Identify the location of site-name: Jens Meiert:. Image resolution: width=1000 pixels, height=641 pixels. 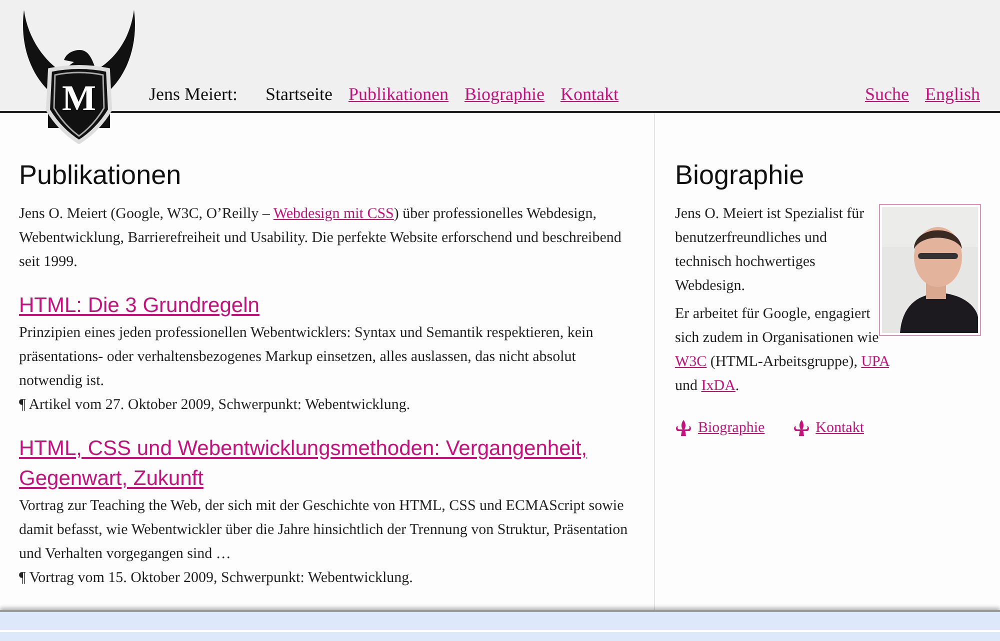
(193, 94).